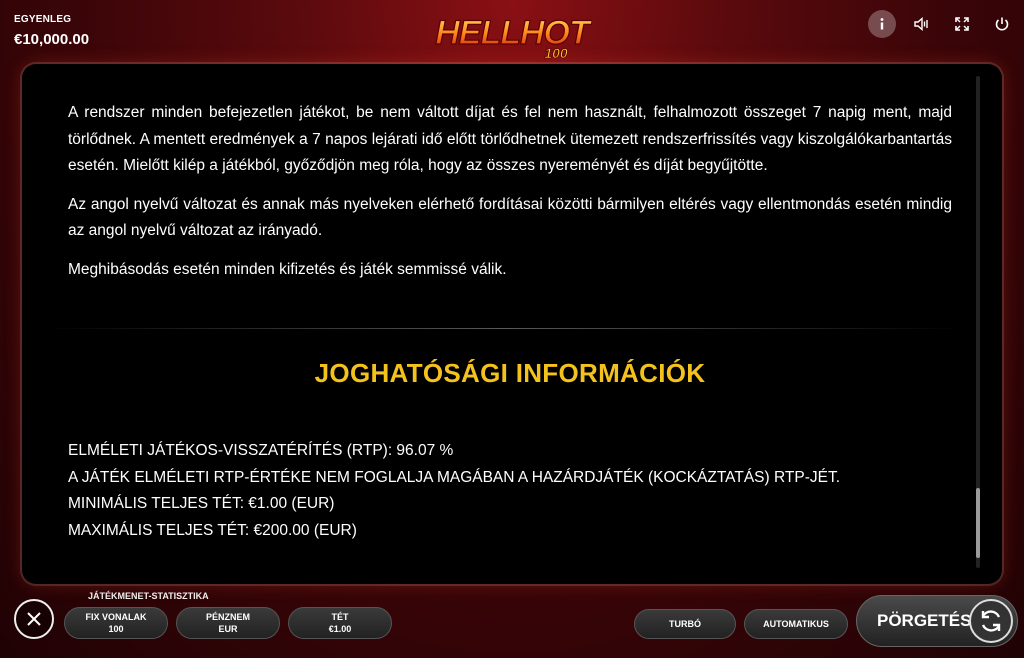 The width and height of the screenshot is (1024, 658). Describe the element at coordinates (942, 24) in the screenshot. I see `top-toolbar` at that location.